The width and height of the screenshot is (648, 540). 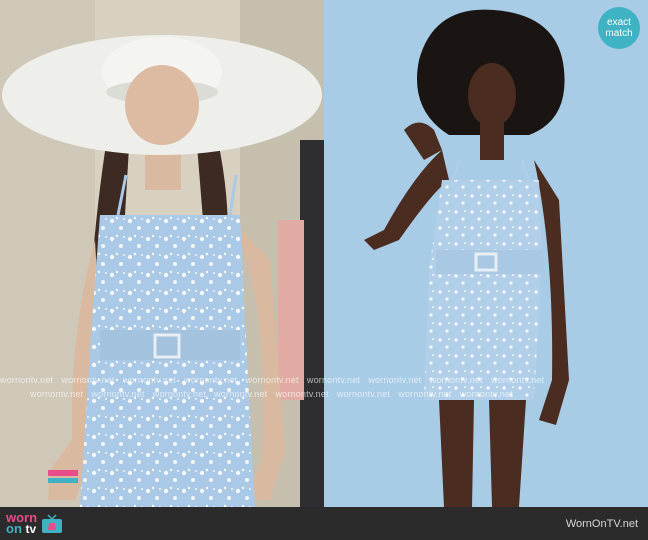 I want to click on site-label: WornOnTV.net, so click(x=601, y=523).